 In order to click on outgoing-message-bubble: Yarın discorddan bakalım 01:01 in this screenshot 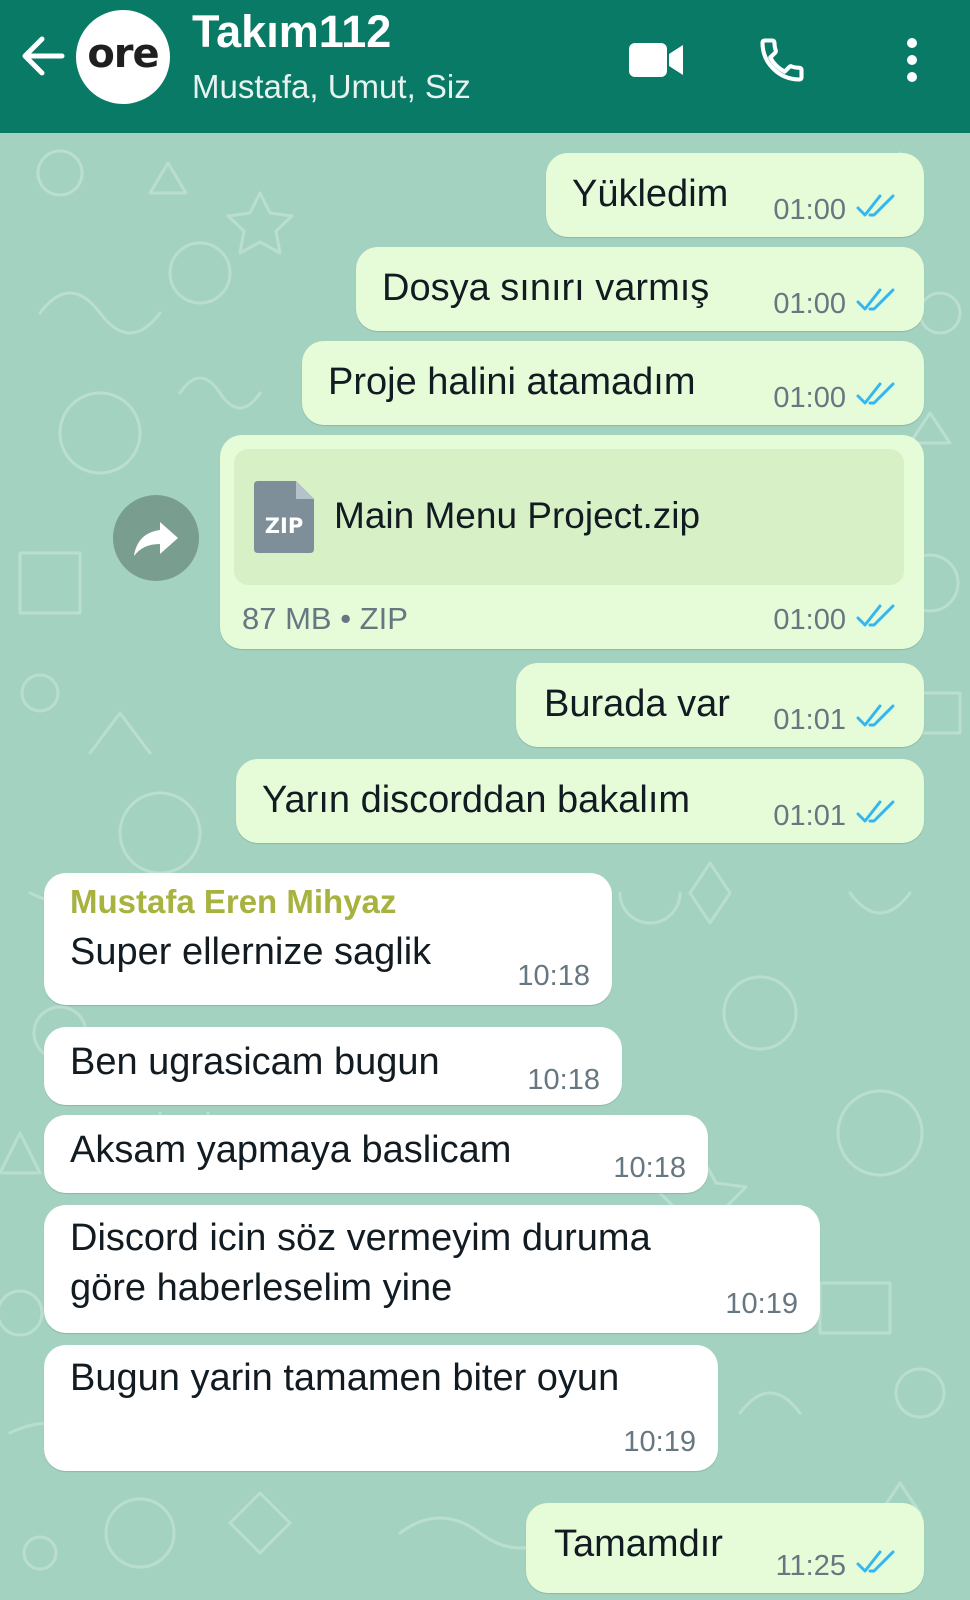, I will do `click(580, 801)`.